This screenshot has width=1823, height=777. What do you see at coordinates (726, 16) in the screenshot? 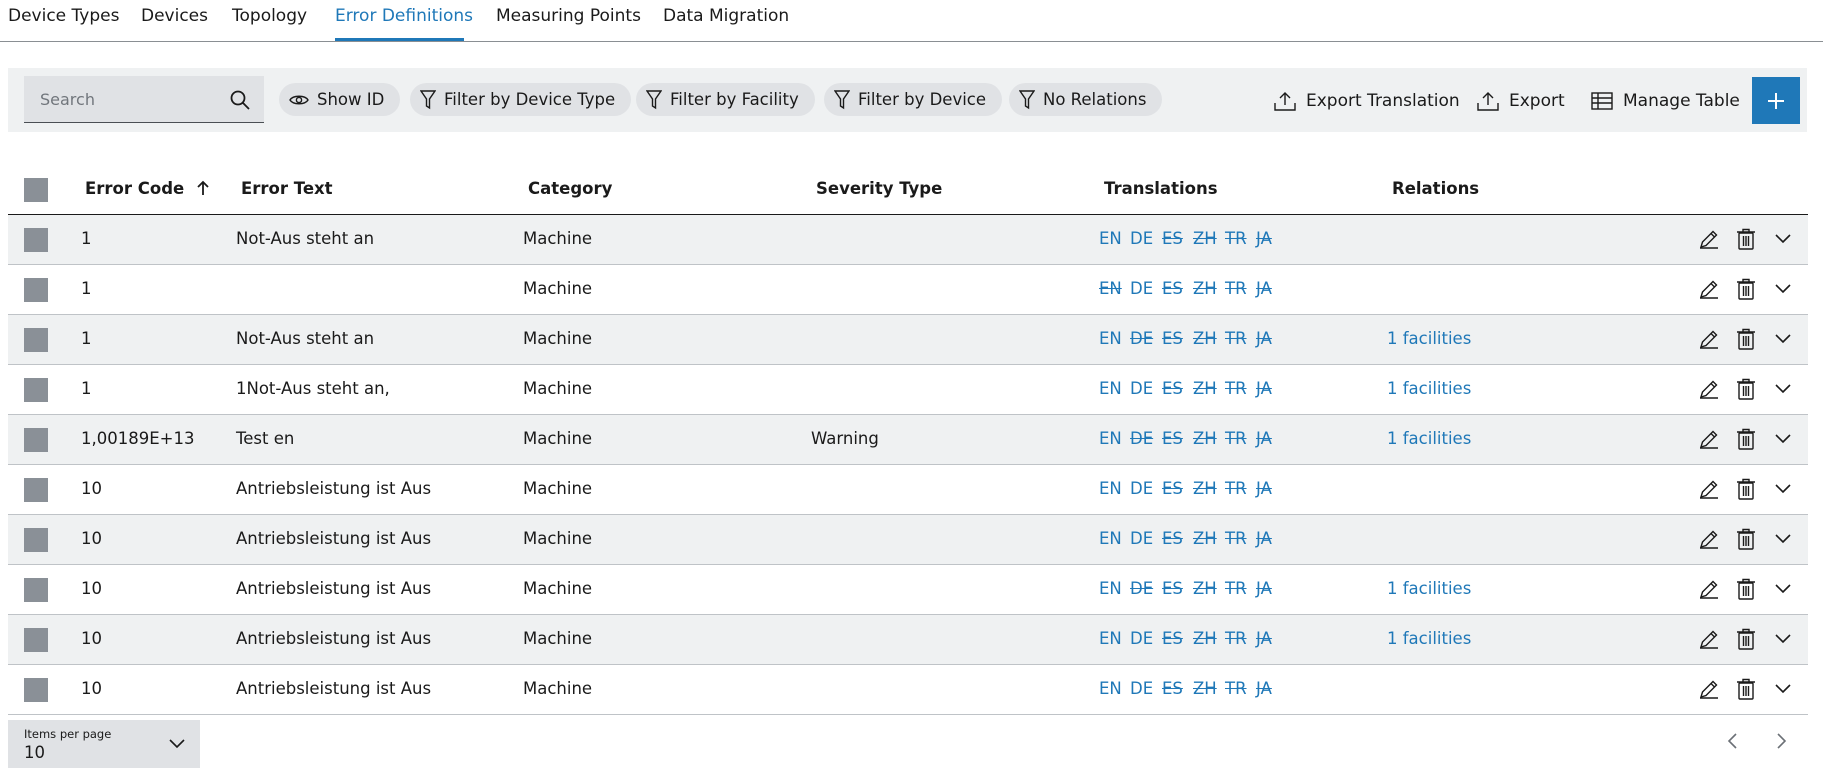
I see `tab-data-migration: Data Migration` at bounding box center [726, 16].